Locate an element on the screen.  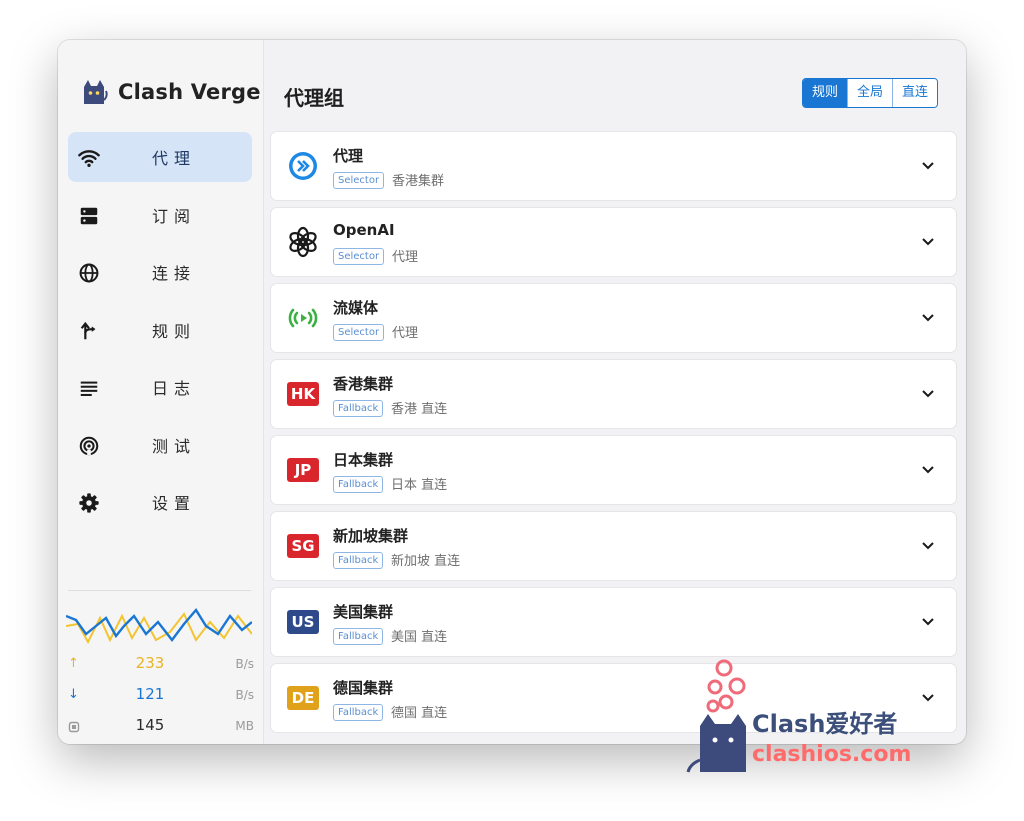
sidebar-item-subscription: 订阅 is located at coordinates (160, 215).